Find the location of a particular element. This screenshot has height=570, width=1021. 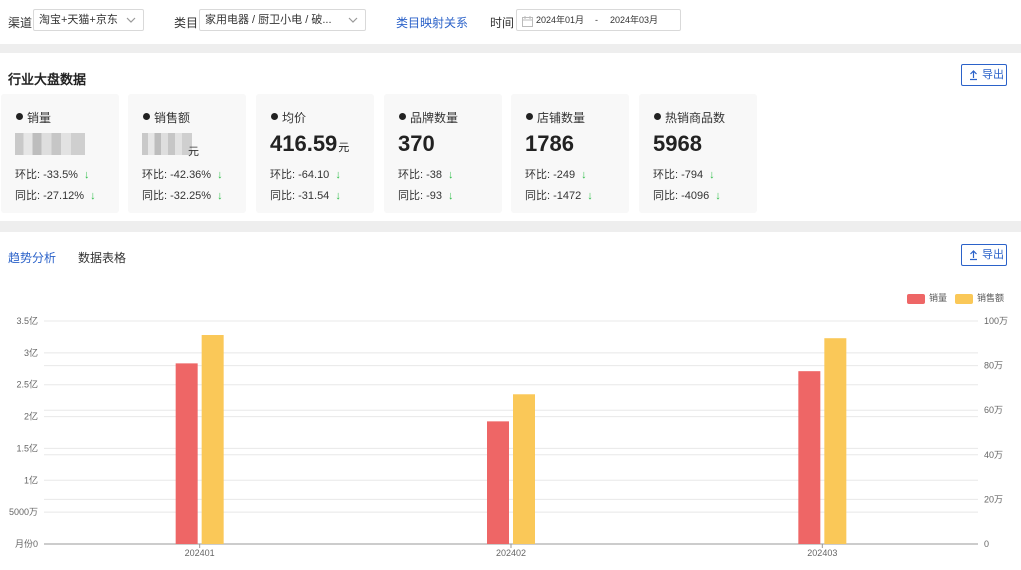

x-axis-tick-label: 202402 is located at coordinates (511, 553).